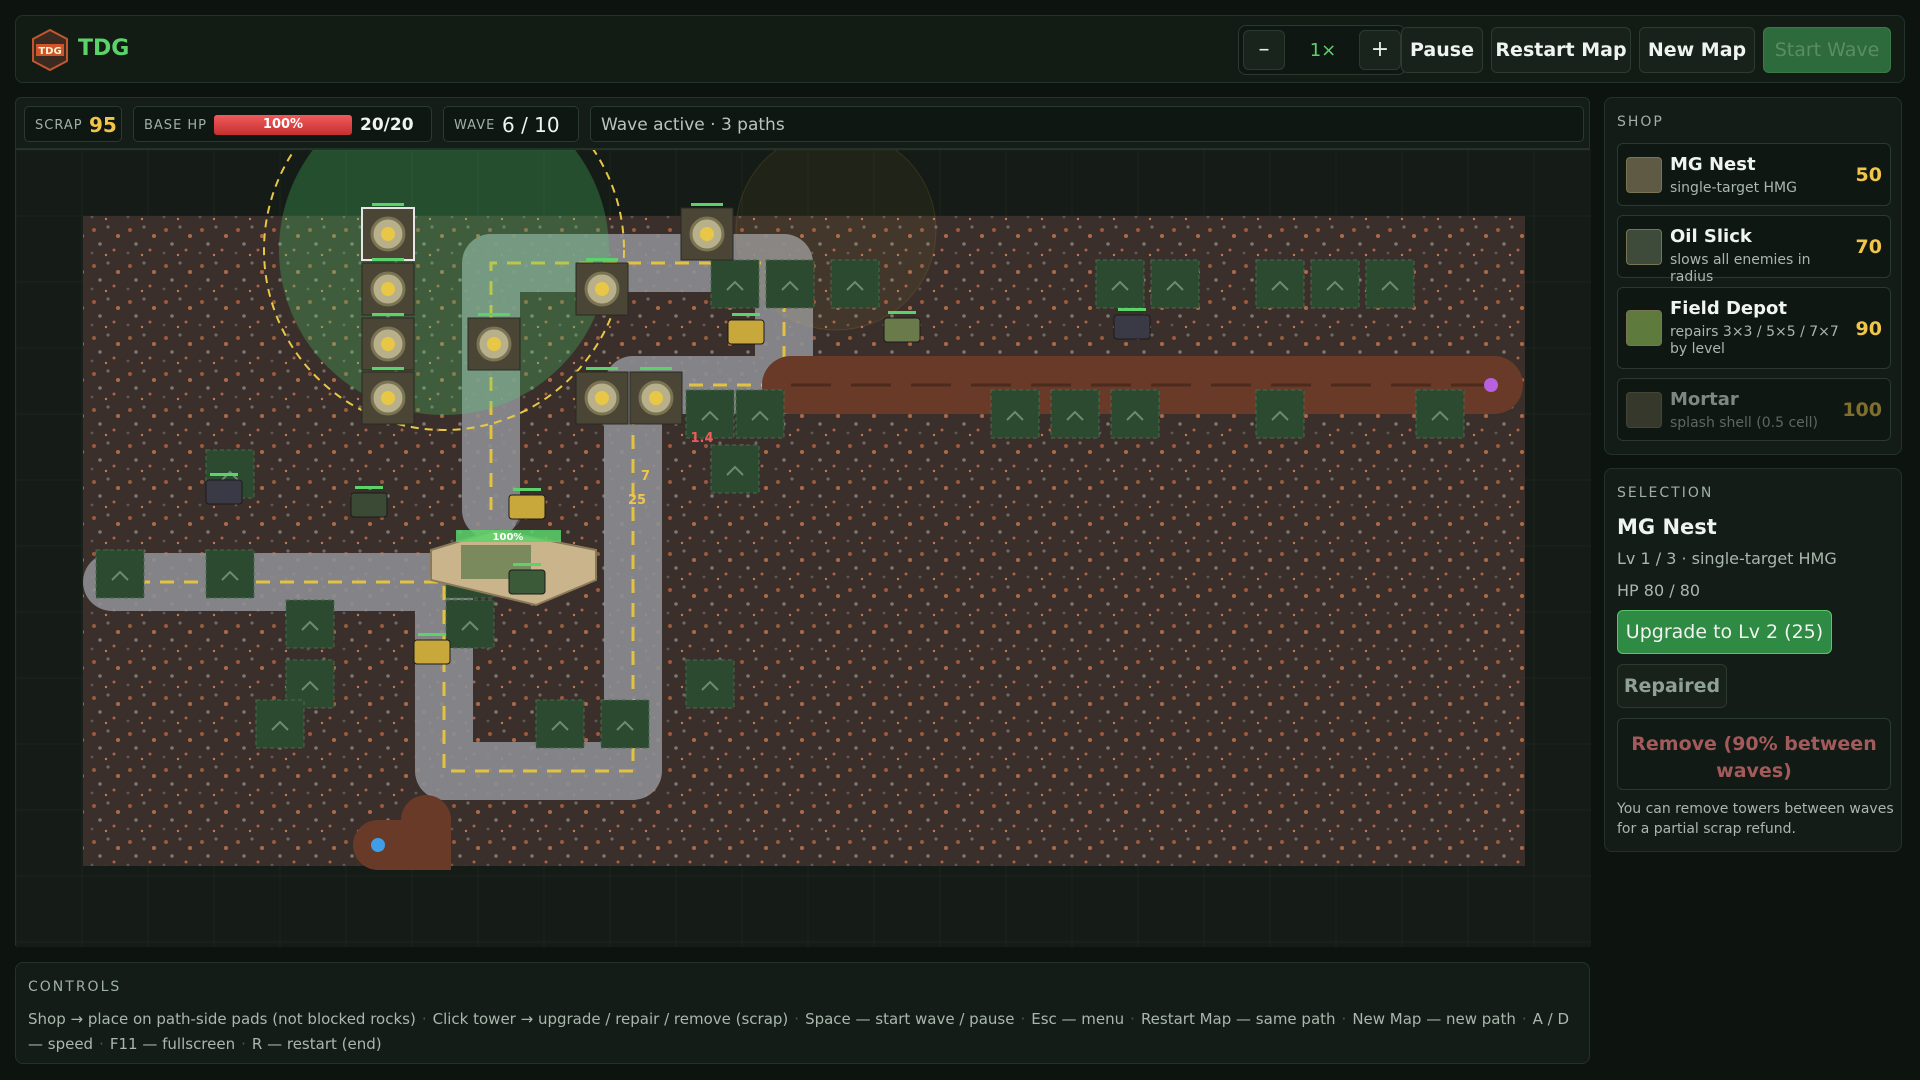  I want to click on shop-item-mortar: Mortar splash shell (0.5 cell) 100, so click(1754, 409).